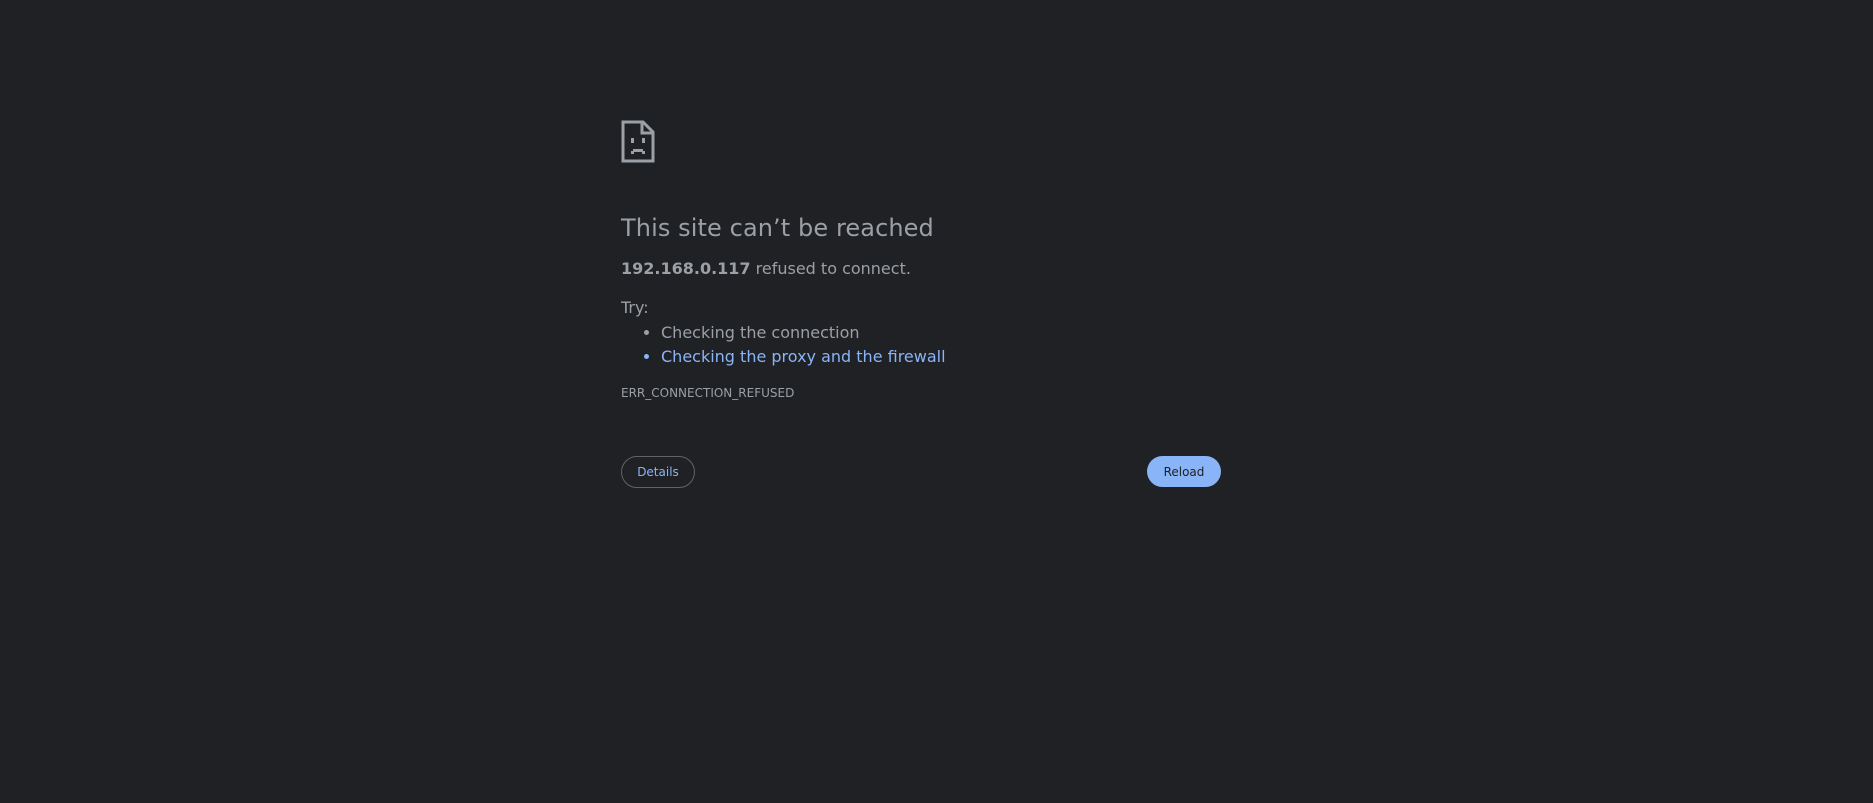 Image resolution: width=1873 pixels, height=803 pixels. I want to click on try-label: Try:, so click(635, 307).